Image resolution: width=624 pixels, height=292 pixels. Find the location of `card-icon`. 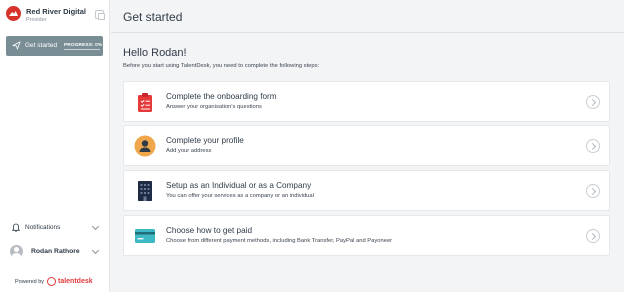

card-icon is located at coordinates (145, 236).